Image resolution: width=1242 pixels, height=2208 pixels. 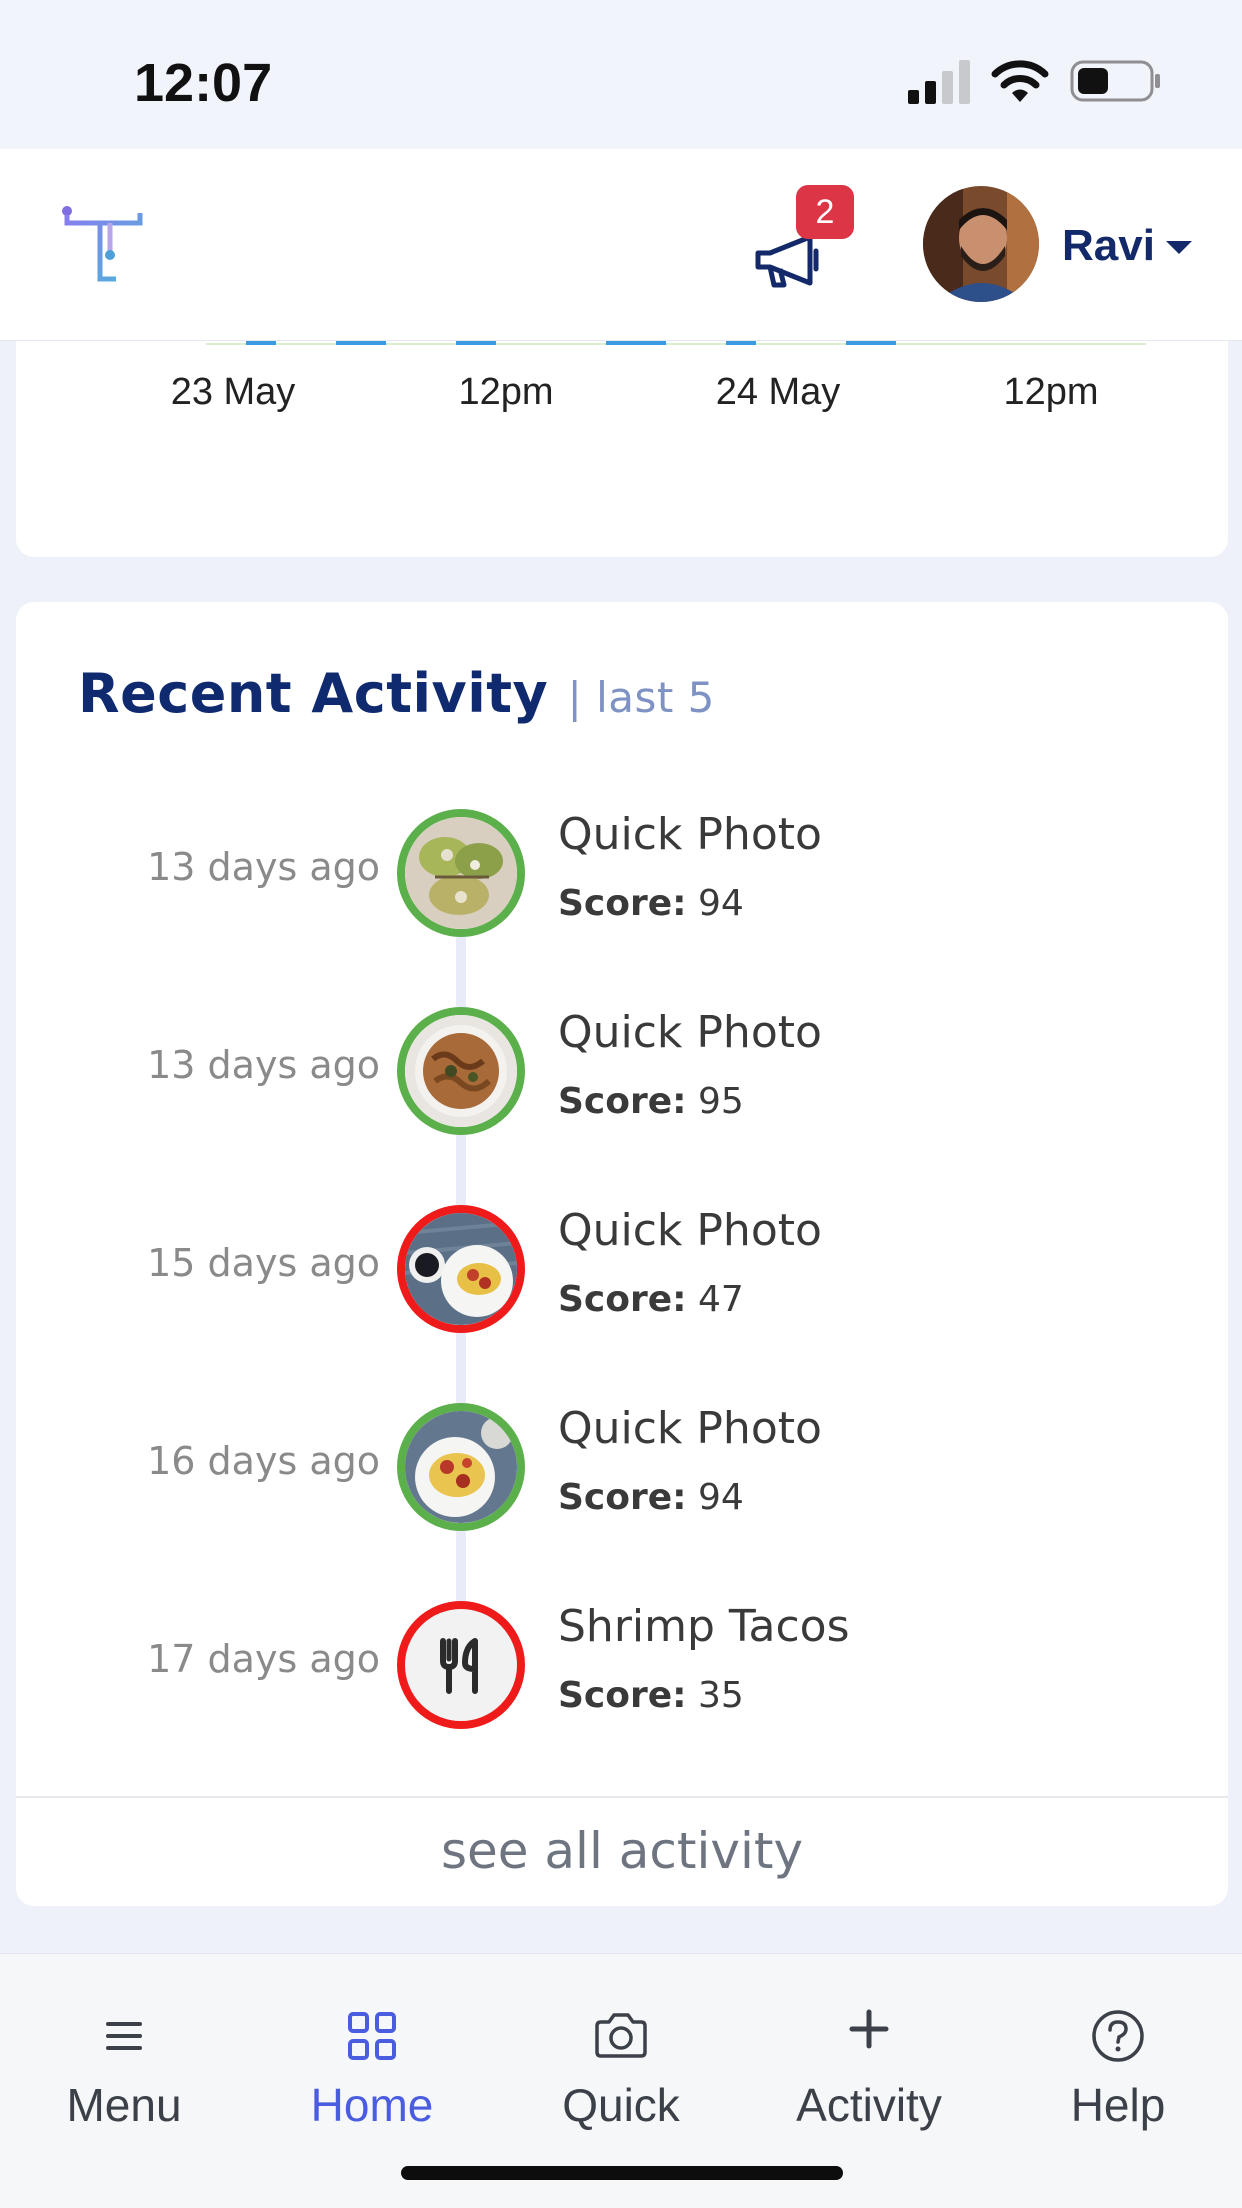 What do you see at coordinates (621, 245) in the screenshot?
I see `app-header: 2 Ravi` at bounding box center [621, 245].